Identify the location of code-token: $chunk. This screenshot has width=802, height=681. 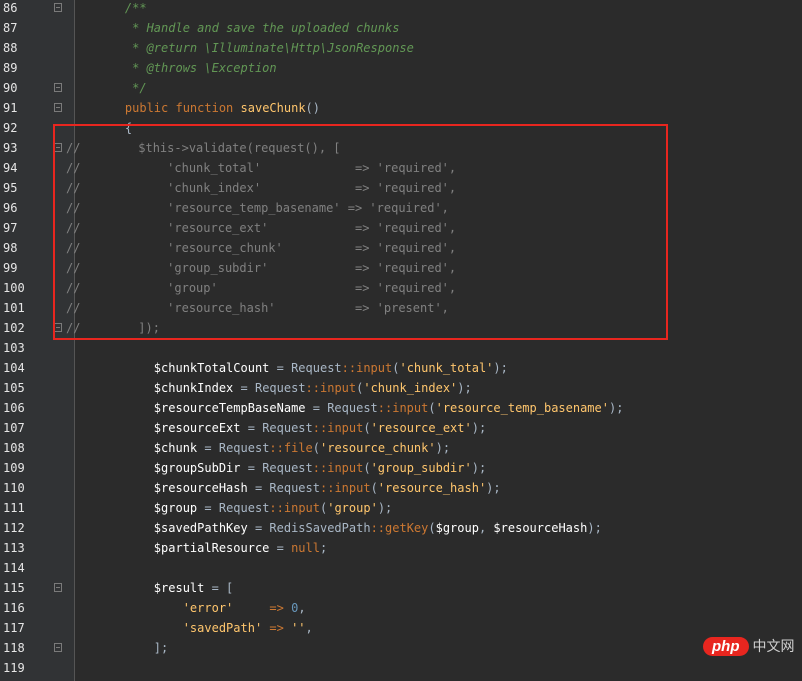
(147, 448).